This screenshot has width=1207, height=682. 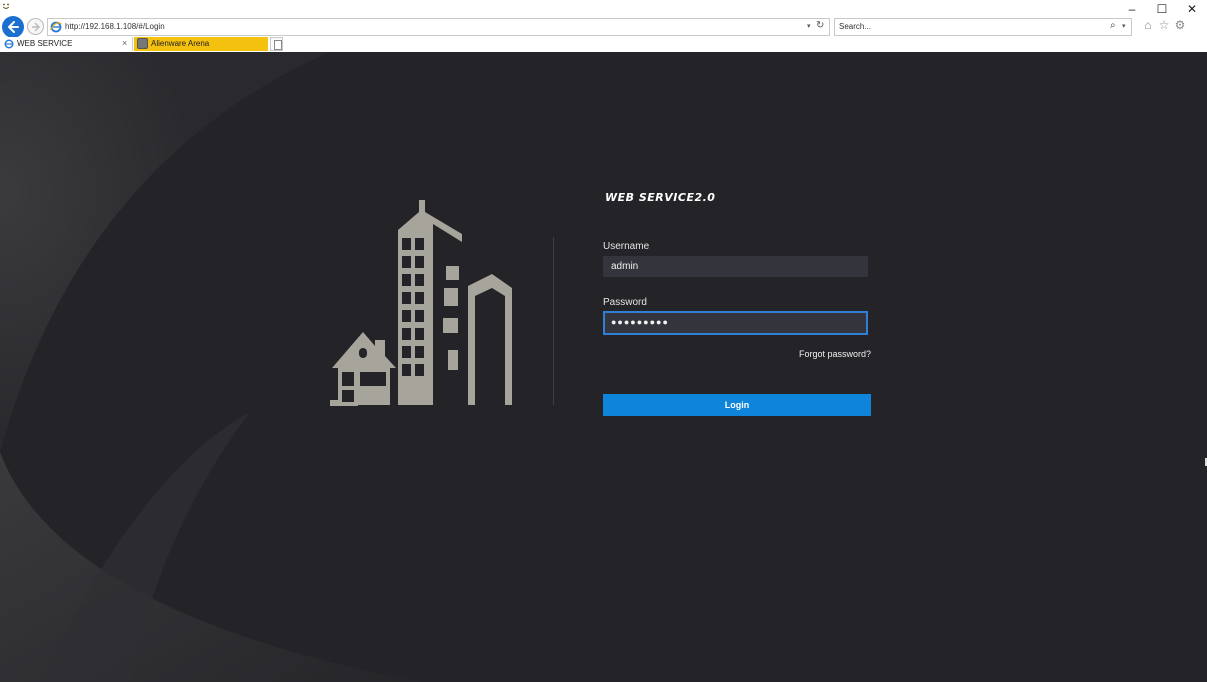 I want to click on minimize-button: –, so click(x=1132, y=9).